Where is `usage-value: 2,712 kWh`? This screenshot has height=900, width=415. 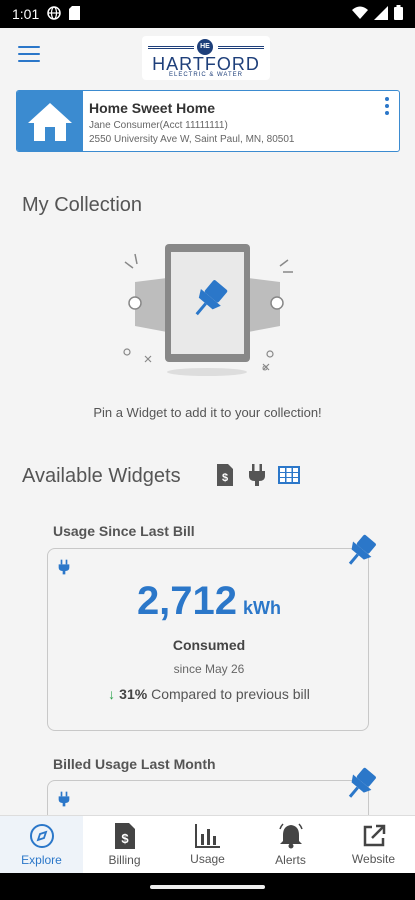
usage-value: 2,712 kWh is located at coordinates (209, 601).